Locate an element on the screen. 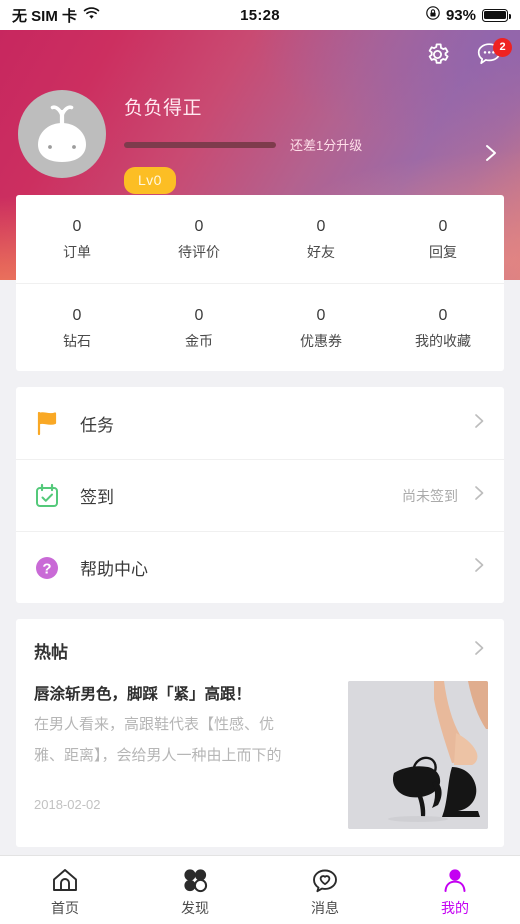 The width and height of the screenshot is (520, 924). hot-post-excerpt-line-2: 雅、距离】，会给男人一种由上而下的 is located at coordinates (158, 755).